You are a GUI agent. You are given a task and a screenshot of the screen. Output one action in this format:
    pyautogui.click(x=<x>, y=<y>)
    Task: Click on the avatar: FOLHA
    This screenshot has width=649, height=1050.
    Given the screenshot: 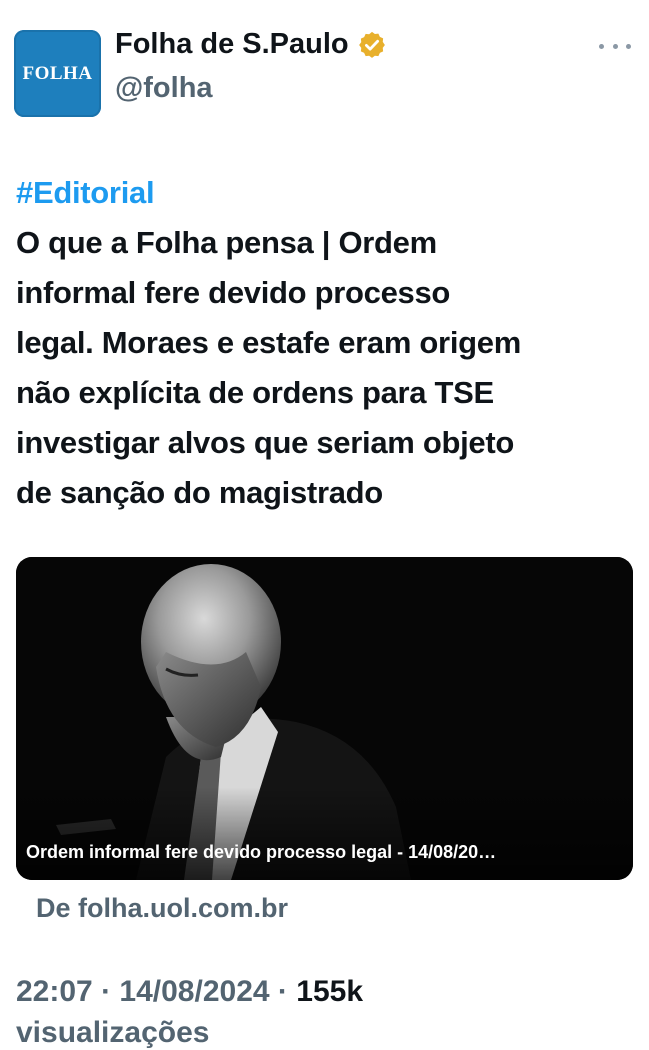 What is the action you would take?
    pyautogui.click(x=57, y=73)
    